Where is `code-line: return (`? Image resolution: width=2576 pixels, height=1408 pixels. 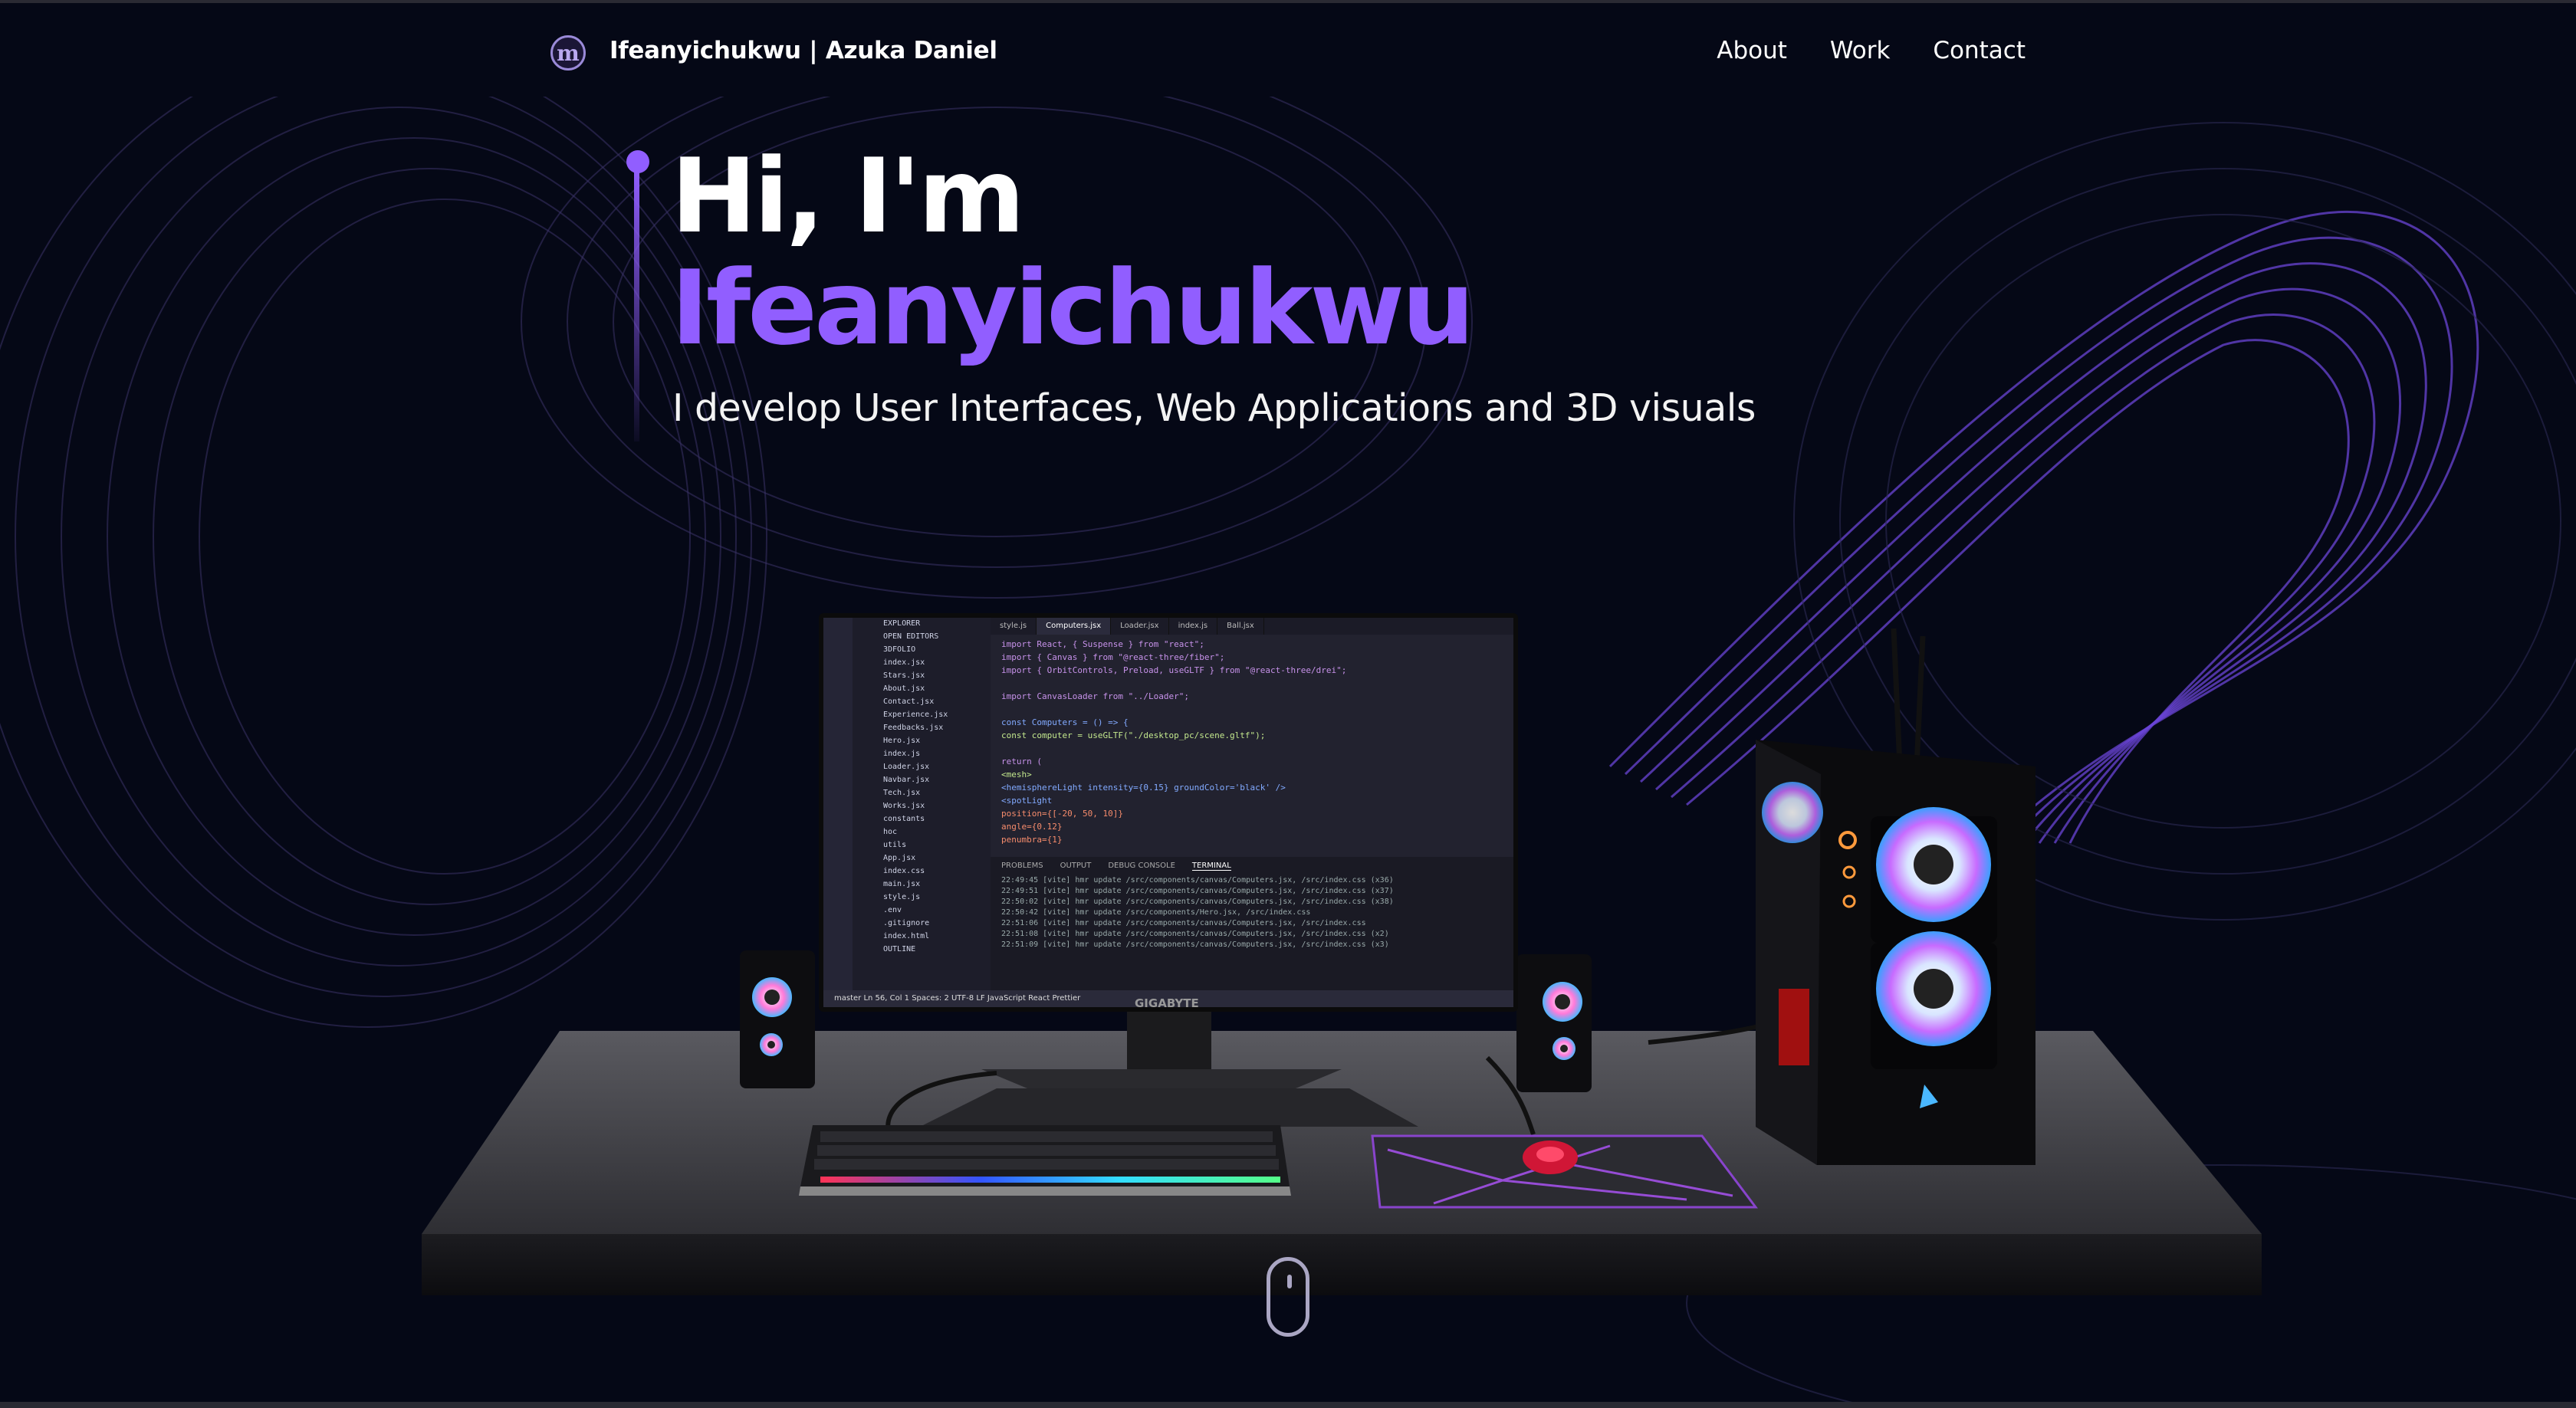 code-line: return ( is located at coordinates (1021, 761).